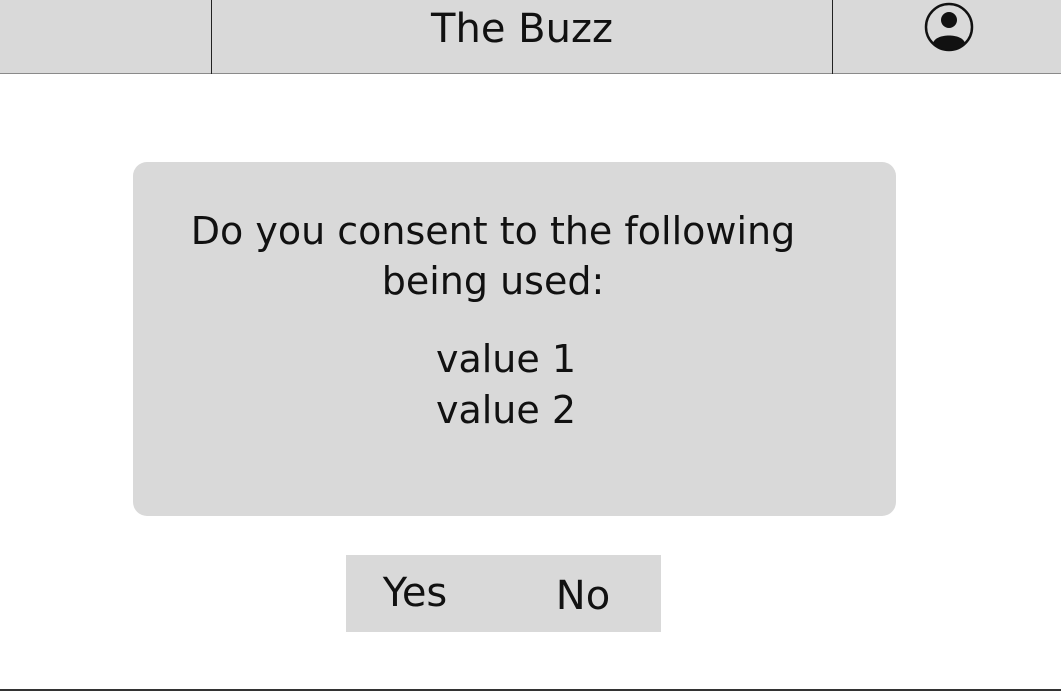 Image resolution: width=1061 pixels, height=692 pixels. What do you see at coordinates (530, 690) in the screenshot?
I see `bottom-divider` at bounding box center [530, 690].